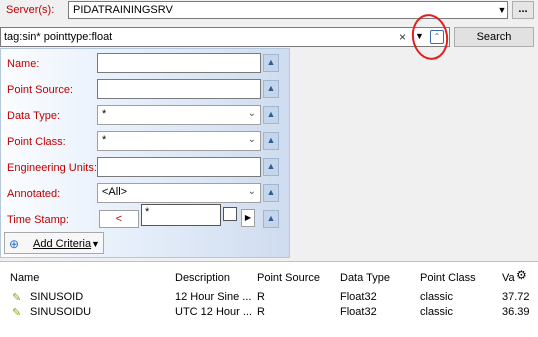 This screenshot has height=337, width=538. What do you see at coordinates (104, 114) in the screenshot?
I see `data-type-value: *` at bounding box center [104, 114].